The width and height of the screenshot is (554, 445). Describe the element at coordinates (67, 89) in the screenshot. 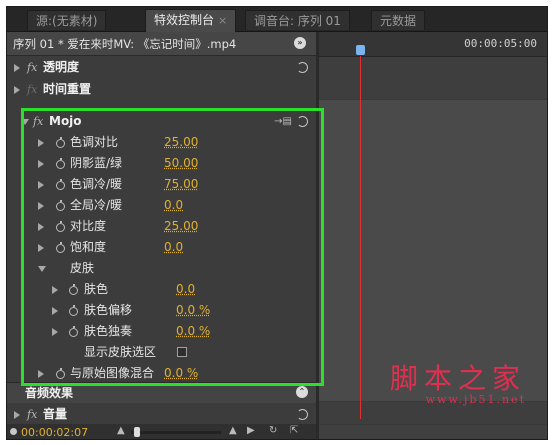

I see `effect-label: 时间重置` at that location.